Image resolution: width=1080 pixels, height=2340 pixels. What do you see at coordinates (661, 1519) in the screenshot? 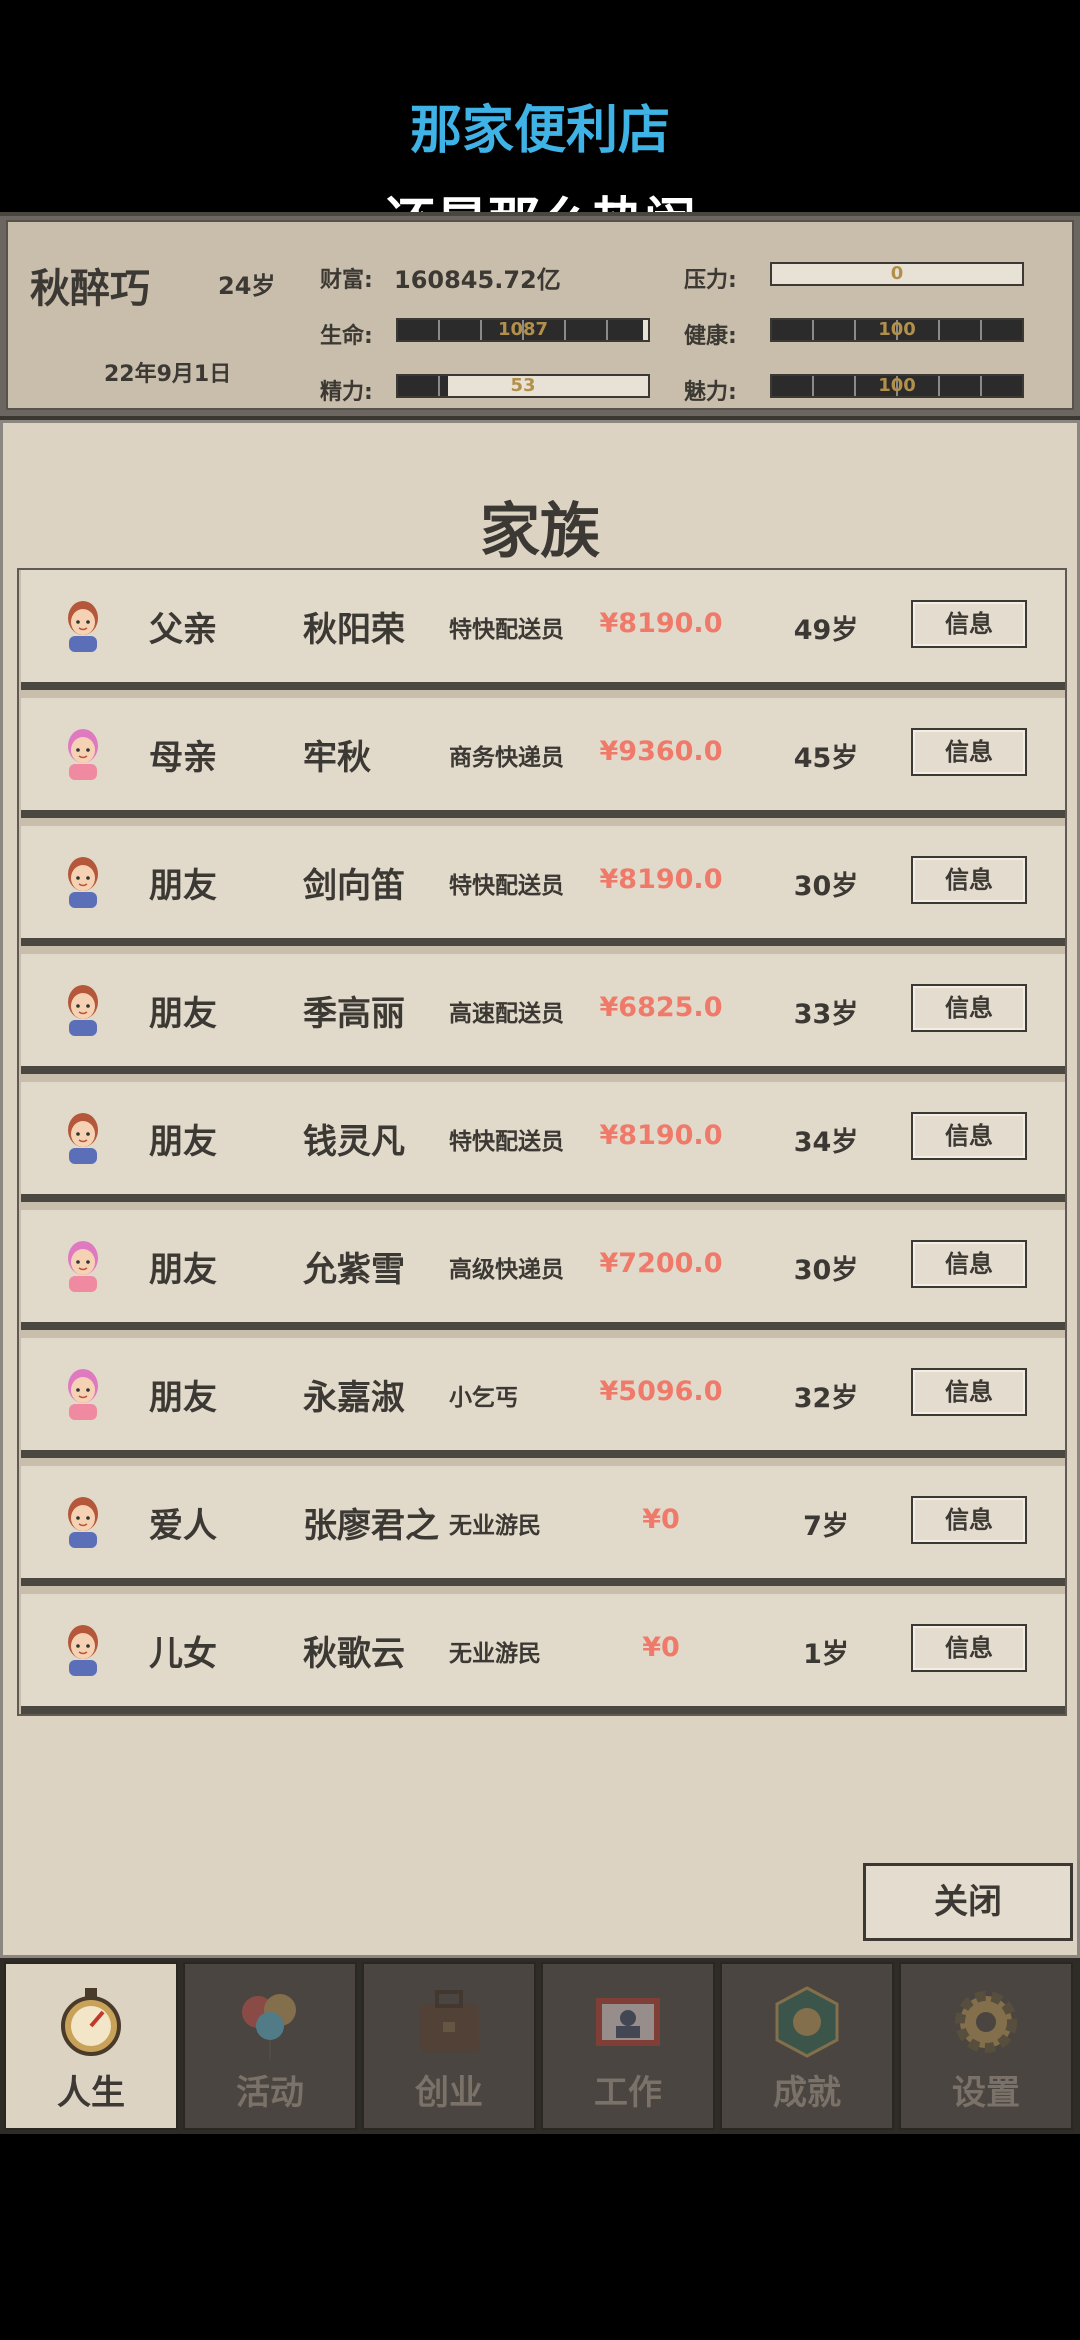
I see `member-salary: ¥0` at bounding box center [661, 1519].